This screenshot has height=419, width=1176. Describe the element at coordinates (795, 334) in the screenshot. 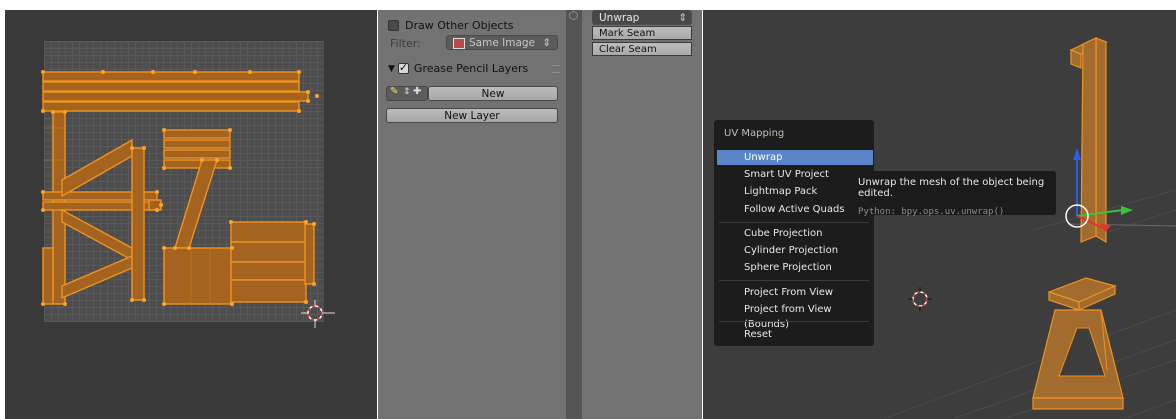

I see `menu-item-reset: Reset` at that location.